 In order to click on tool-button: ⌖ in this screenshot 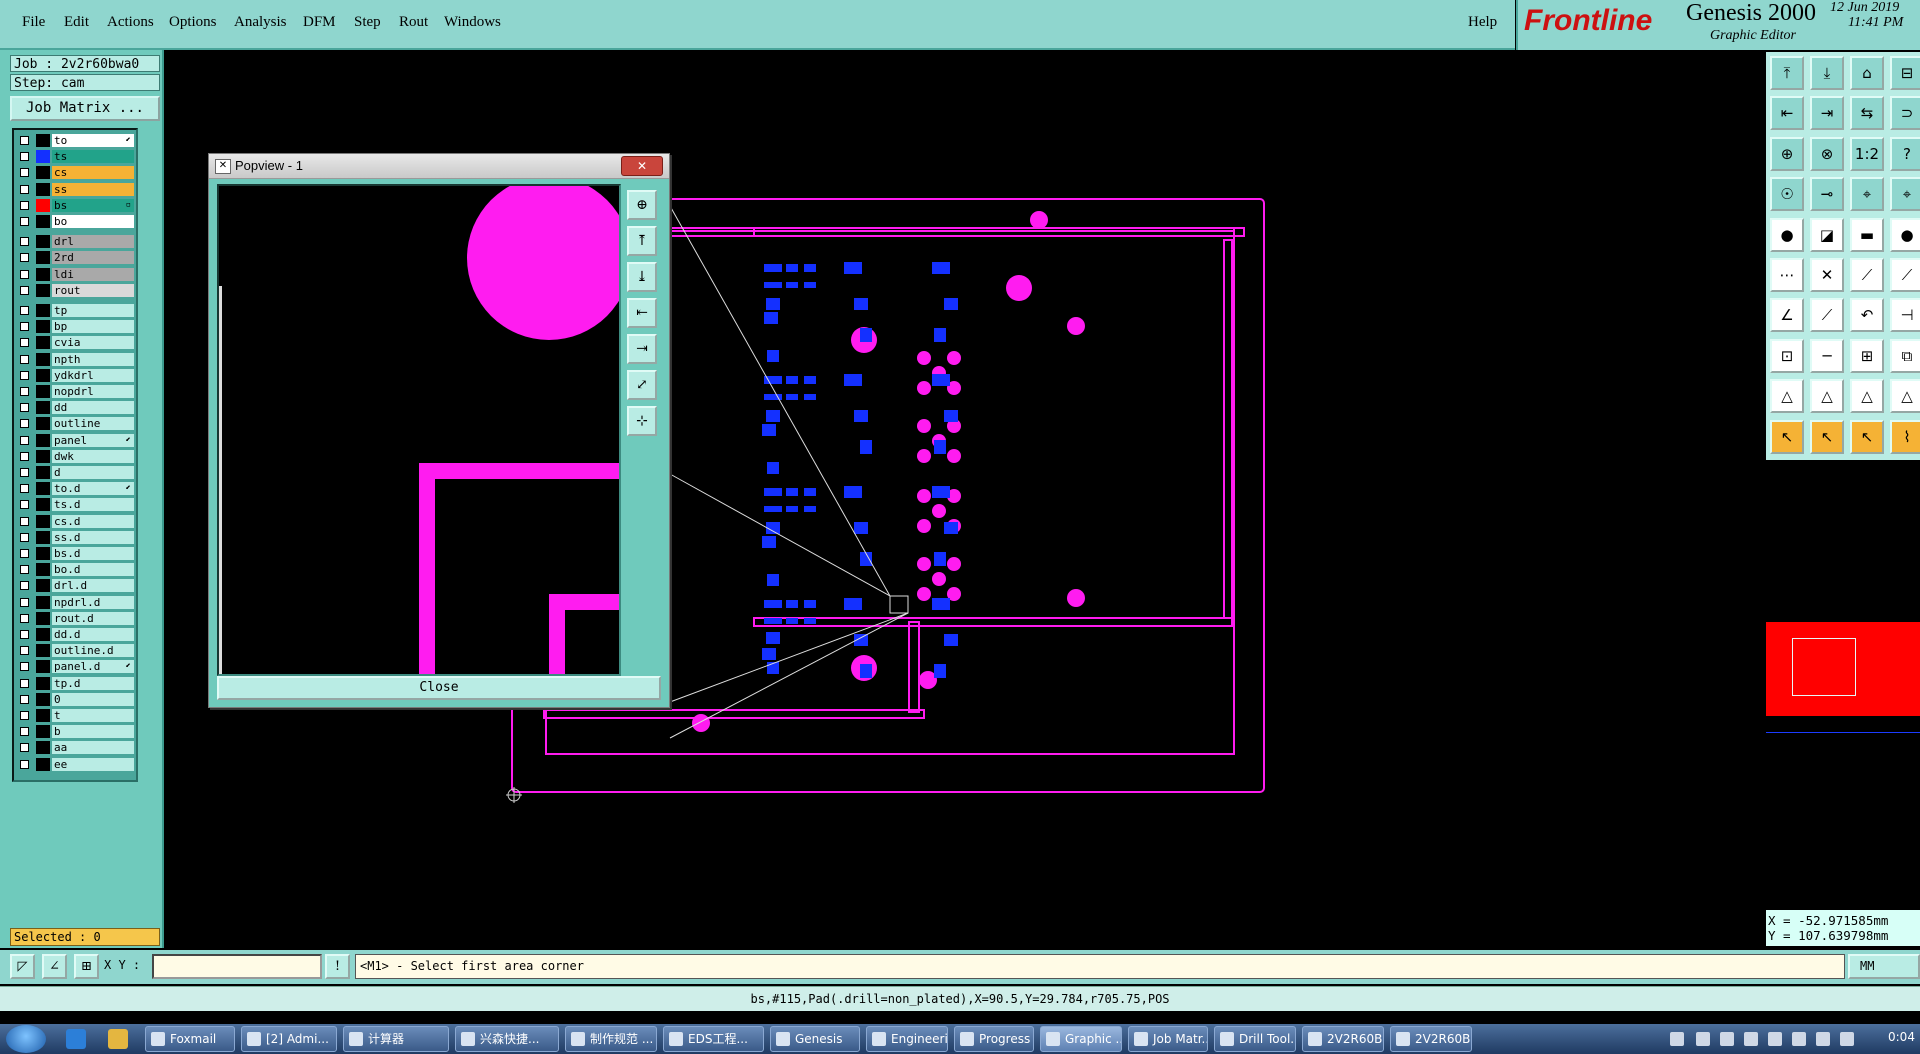, I will do `click(1905, 194)`.